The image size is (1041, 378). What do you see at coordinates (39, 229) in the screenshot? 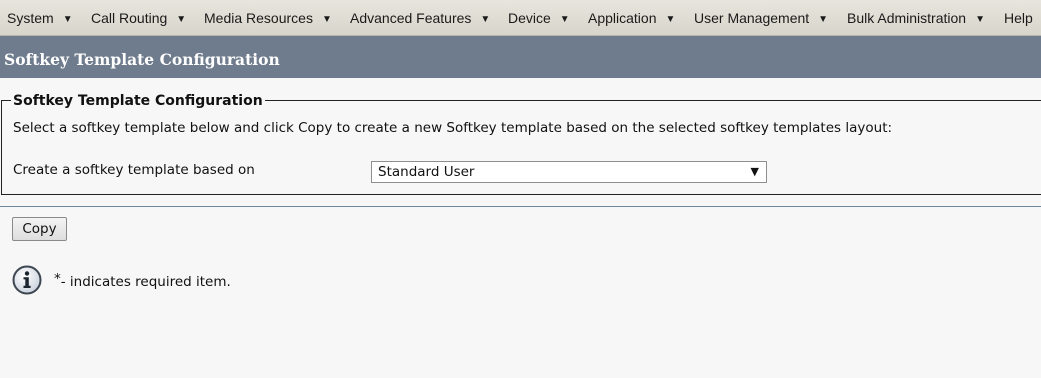
I see `copy-button: Copy` at bounding box center [39, 229].